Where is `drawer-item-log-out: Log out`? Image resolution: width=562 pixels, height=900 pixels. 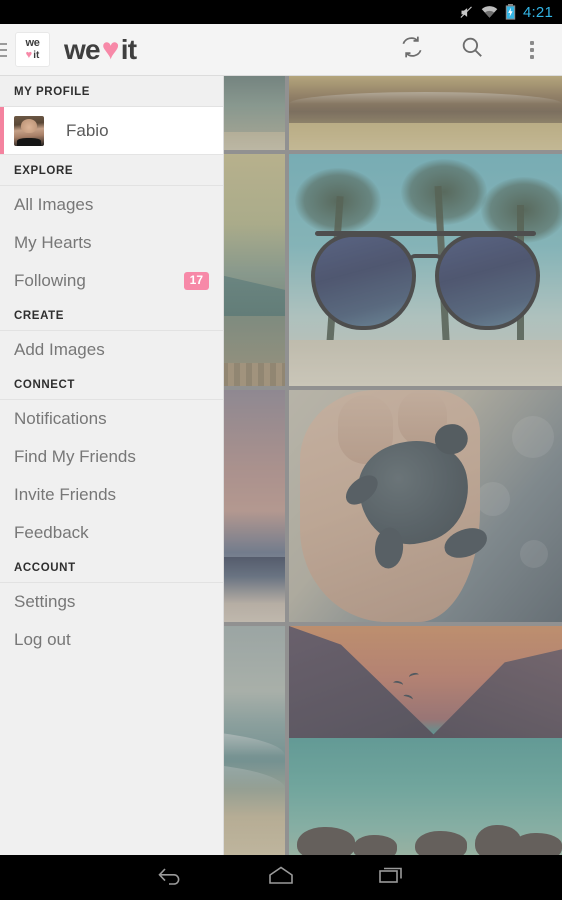
drawer-item-log-out: Log out is located at coordinates (111, 640).